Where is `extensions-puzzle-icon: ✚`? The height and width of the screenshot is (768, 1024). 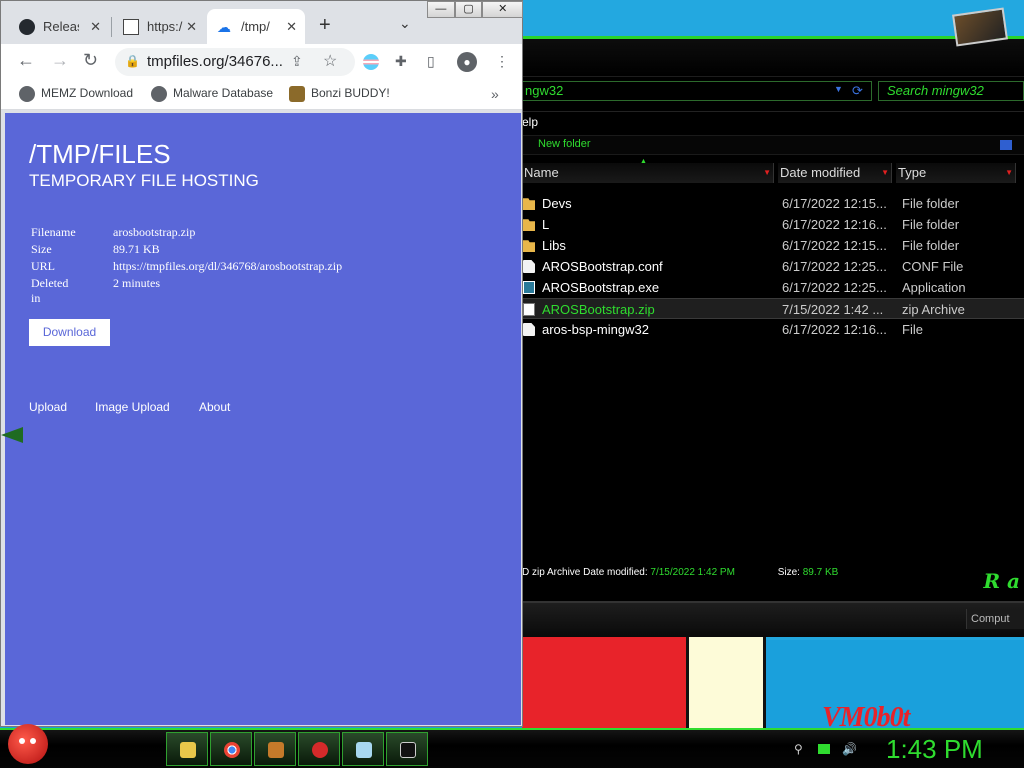 extensions-puzzle-icon: ✚ is located at coordinates (401, 61).